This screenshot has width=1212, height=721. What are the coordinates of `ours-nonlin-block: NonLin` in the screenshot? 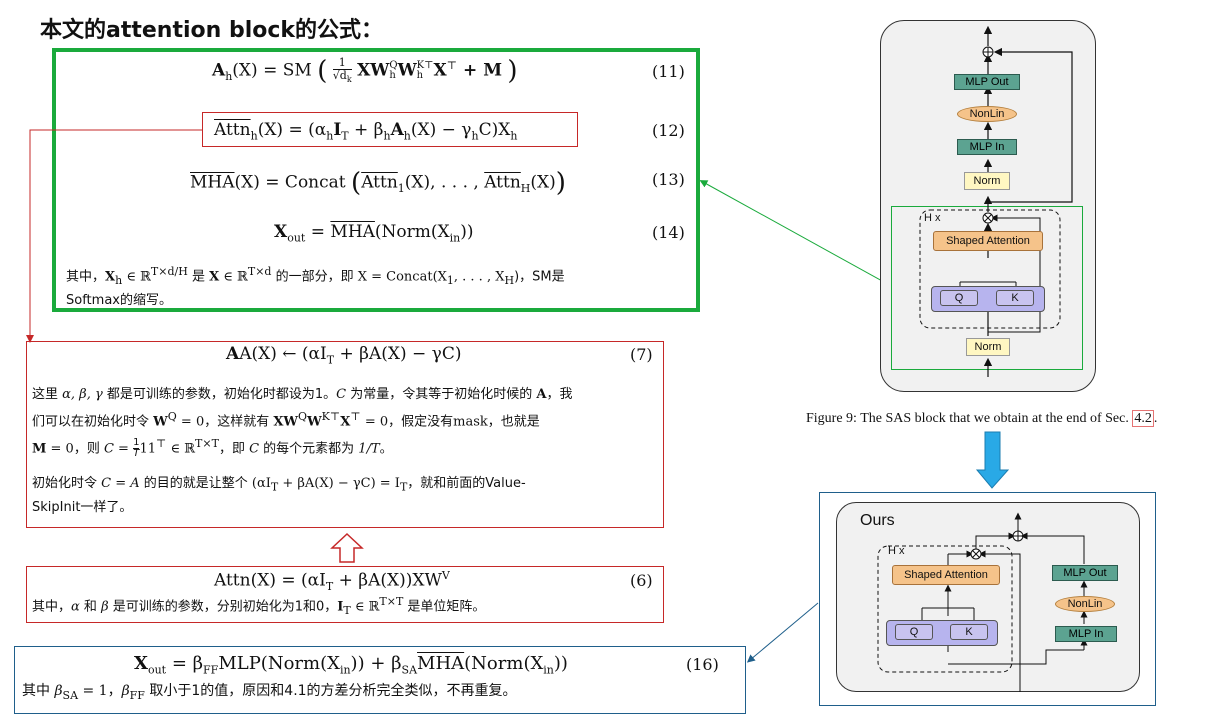 It's located at (1085, 604).